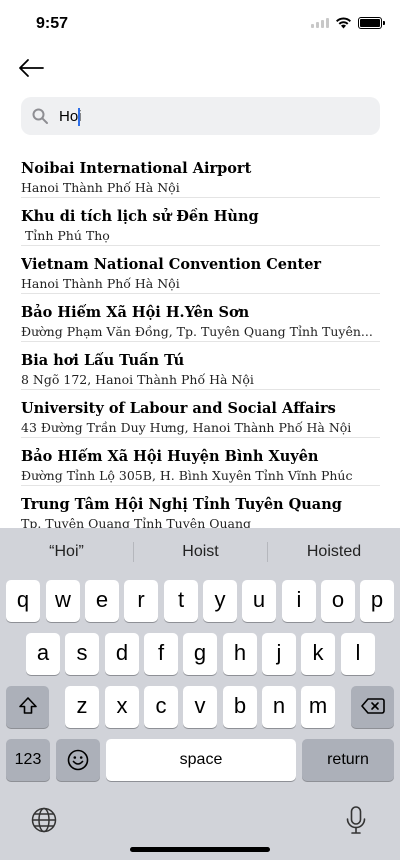  I want to click on result-subtitle: Tp. Tuyên Quang Tỉnh Tuyên Quang, so click(136, 522).